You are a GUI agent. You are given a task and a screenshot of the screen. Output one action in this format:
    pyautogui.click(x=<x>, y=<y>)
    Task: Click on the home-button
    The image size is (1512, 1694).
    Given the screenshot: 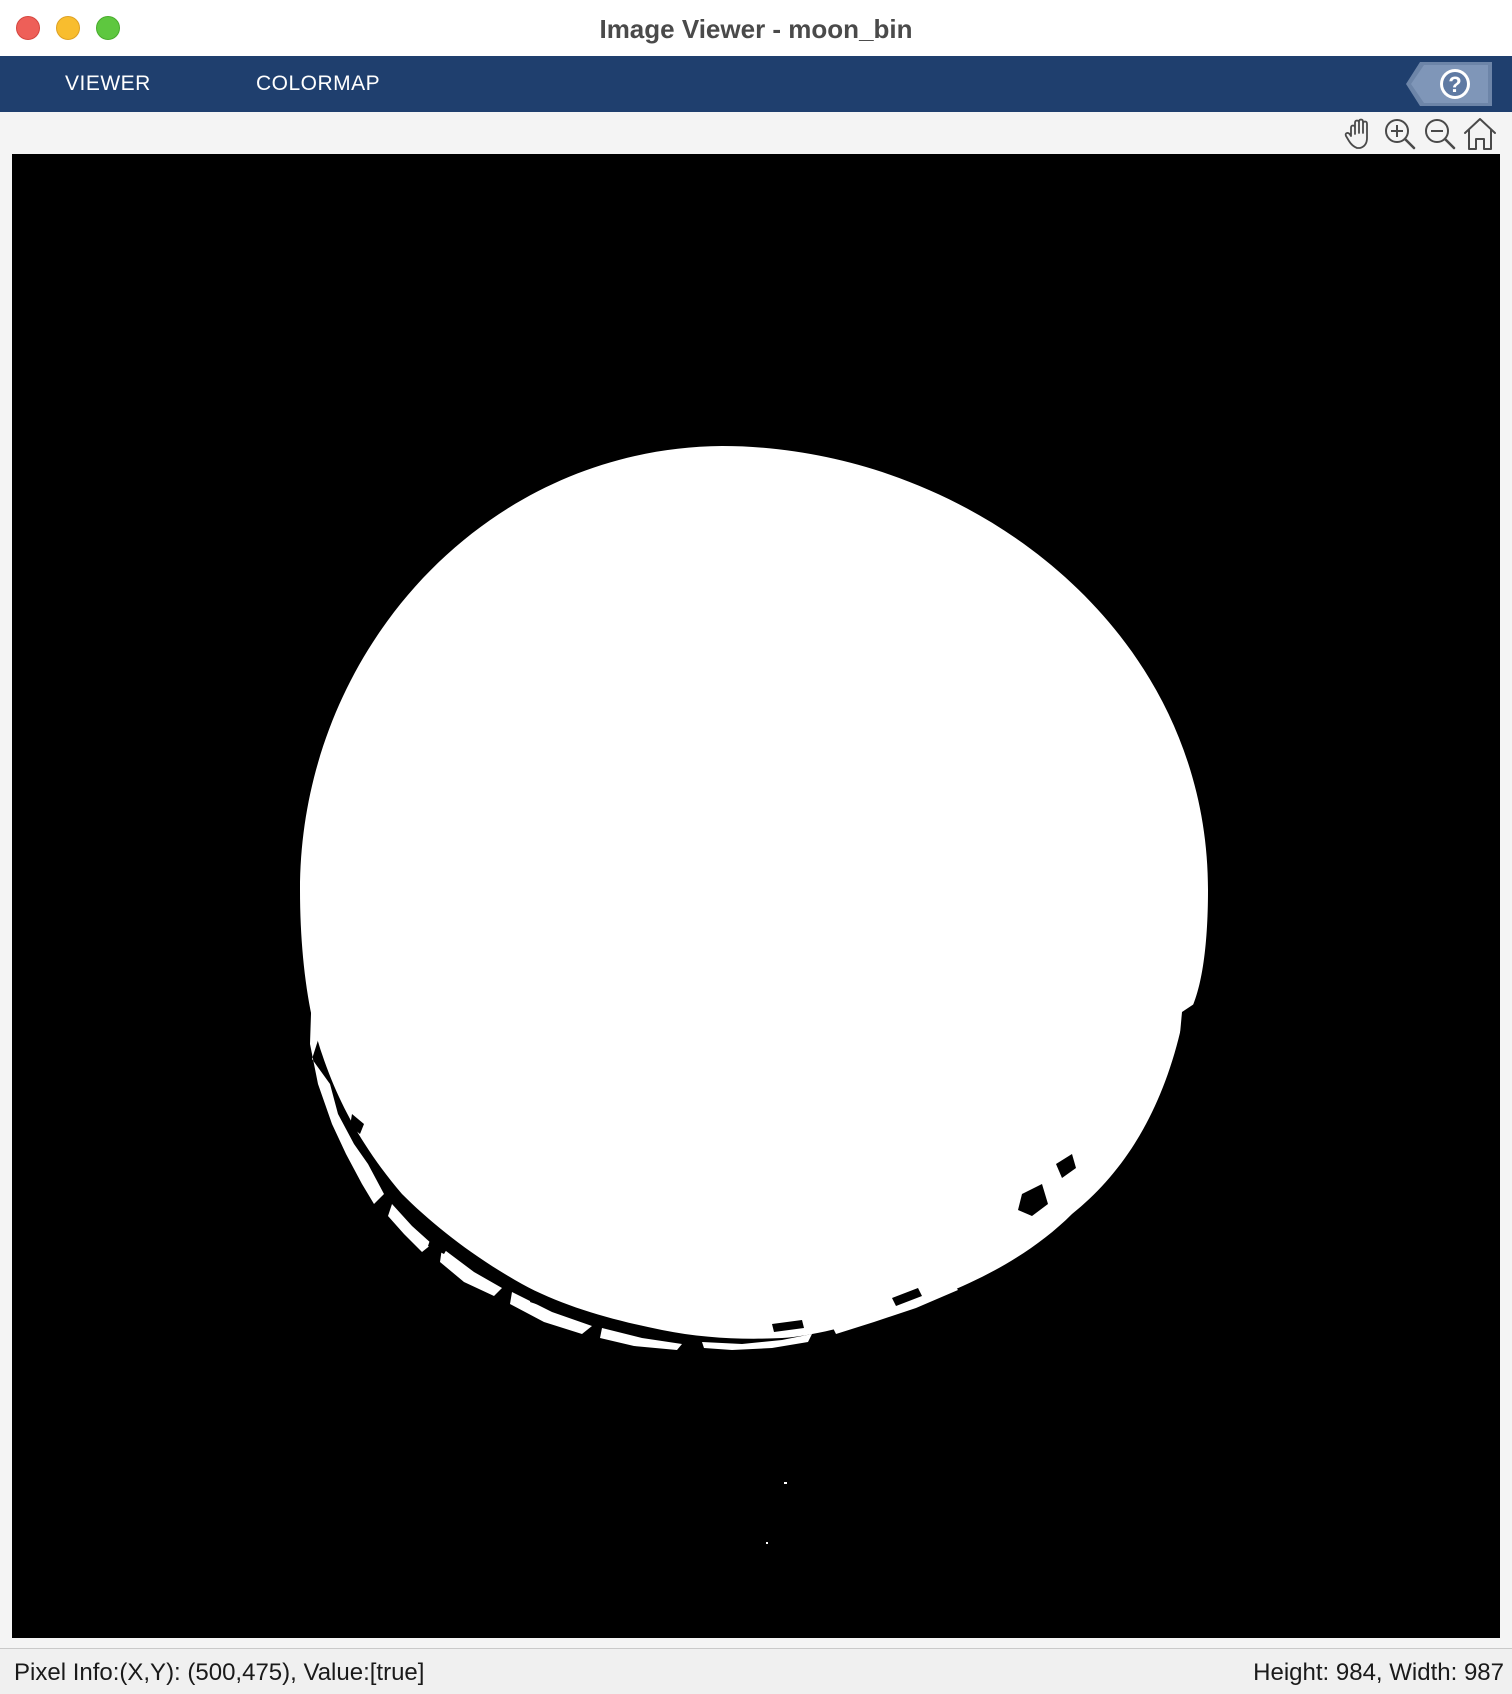 What is the action you would take?
    pyautogui.click(x=1480, y=134)
    